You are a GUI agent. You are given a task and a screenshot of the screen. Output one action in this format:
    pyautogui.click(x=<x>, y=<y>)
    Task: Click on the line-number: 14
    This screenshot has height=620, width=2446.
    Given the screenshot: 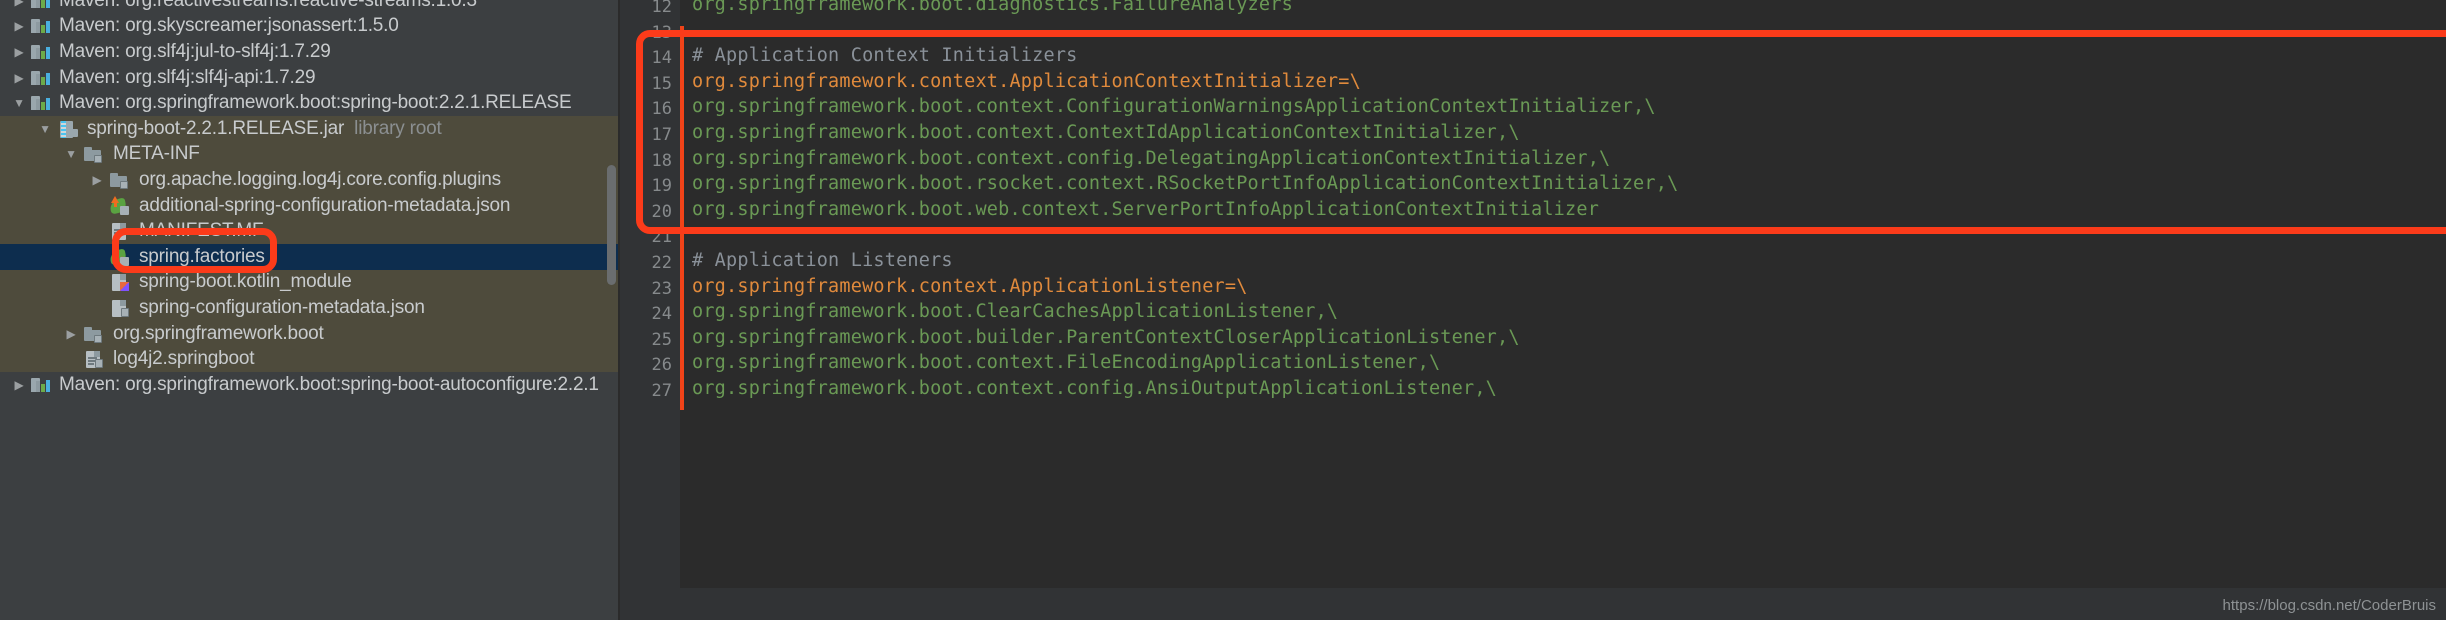 What is the action you would take?
    pyautogui.click(x=661, y=58)
    